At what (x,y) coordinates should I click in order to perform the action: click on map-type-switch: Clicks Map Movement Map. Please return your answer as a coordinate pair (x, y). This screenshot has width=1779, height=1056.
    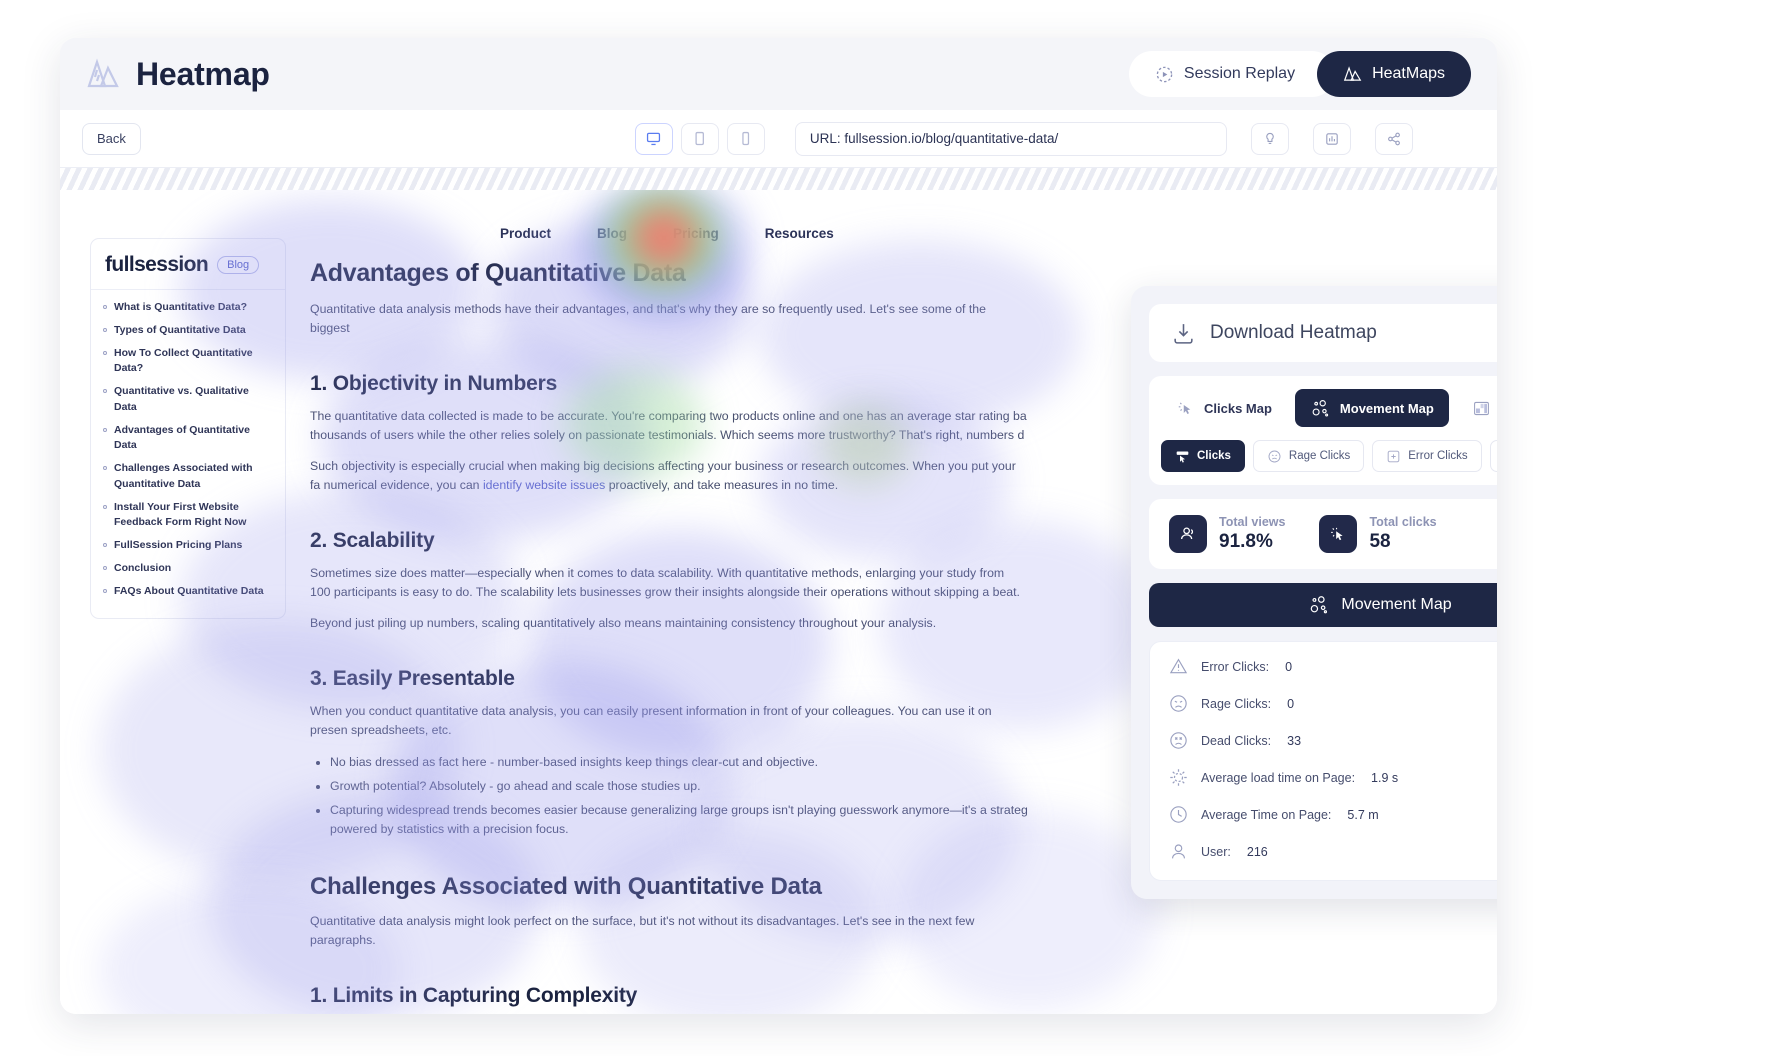
    Looking at the image, I should click on (1323, 408).